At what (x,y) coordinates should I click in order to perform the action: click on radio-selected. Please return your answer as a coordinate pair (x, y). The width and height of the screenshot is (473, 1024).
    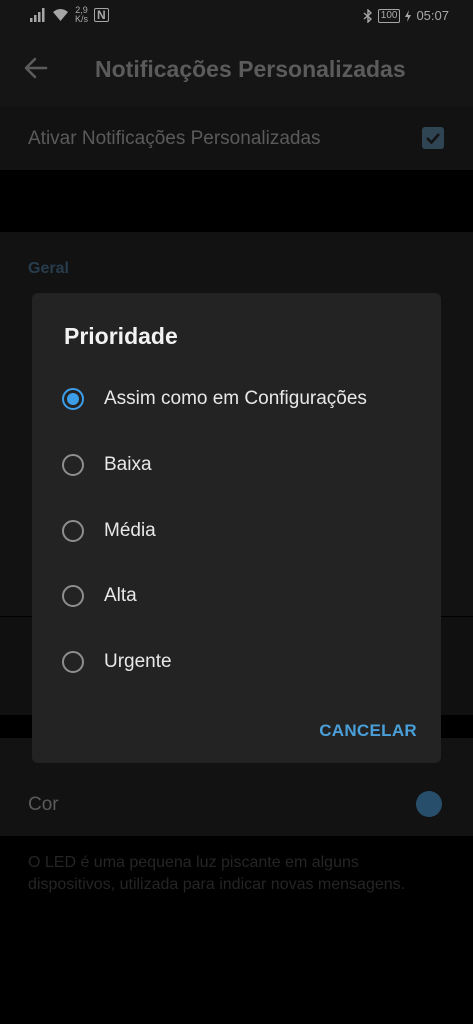
    Looking at the image, I should click on (73, 399).